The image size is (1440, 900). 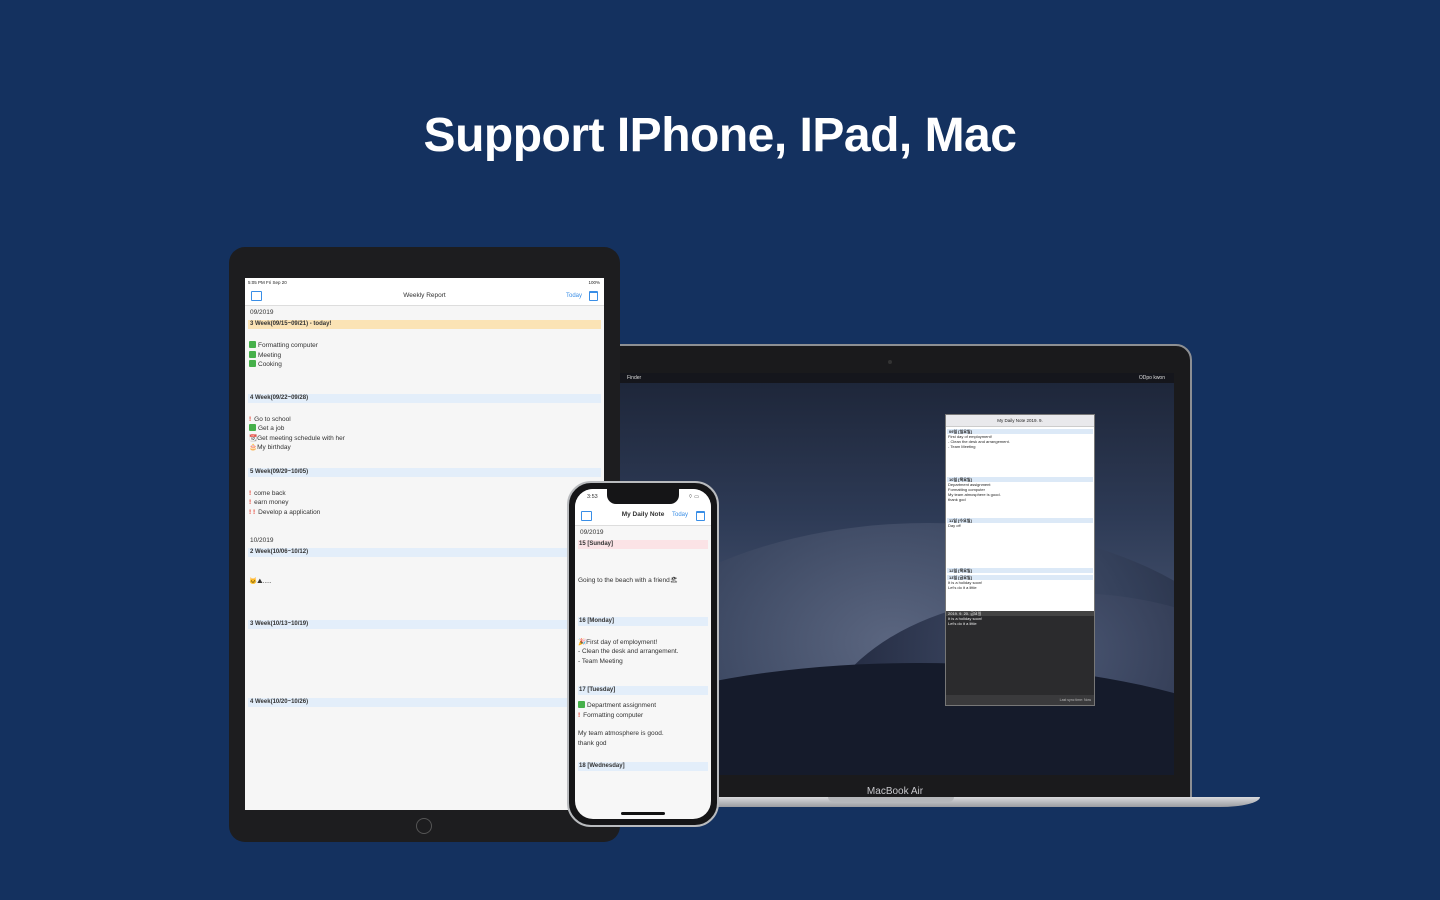 I want to click on ipad-nav-title: Weekly Report, so click(x=424, y=295).